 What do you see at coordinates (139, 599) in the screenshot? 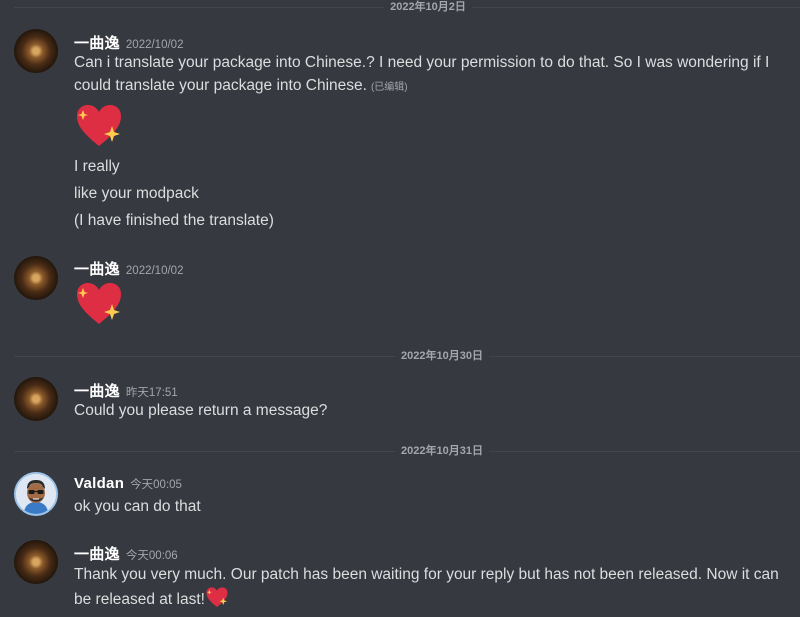
I see `message-line: be released at last!` at bounding box center [139, 599].